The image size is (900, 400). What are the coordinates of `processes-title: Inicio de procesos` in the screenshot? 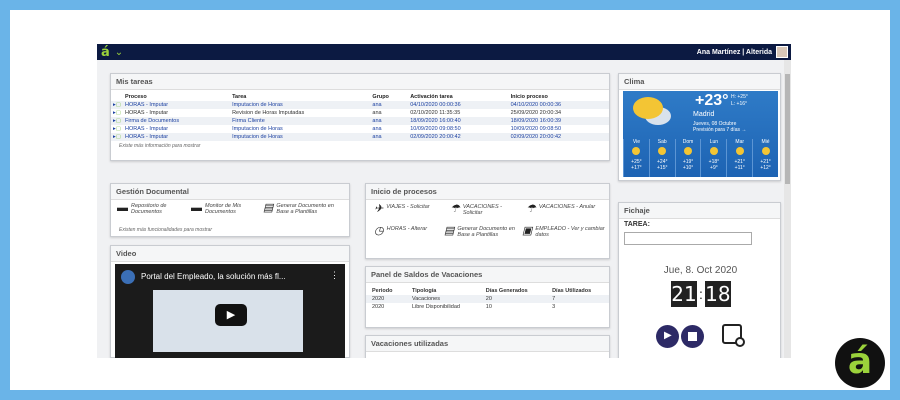 It's located at (487, 192).